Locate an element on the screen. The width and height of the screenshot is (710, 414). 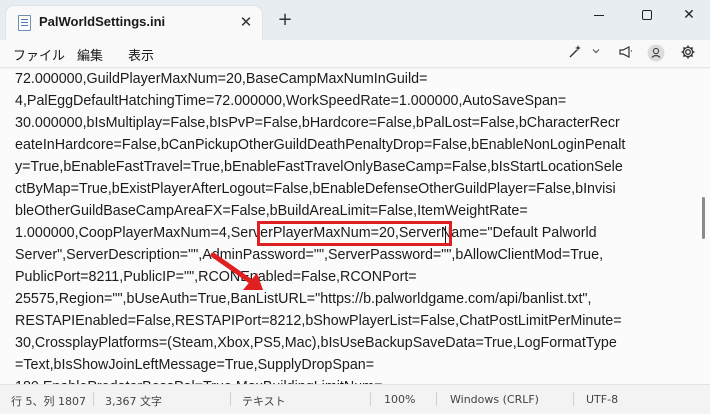
text-format: テキスト is located at coordinates (264, 401).